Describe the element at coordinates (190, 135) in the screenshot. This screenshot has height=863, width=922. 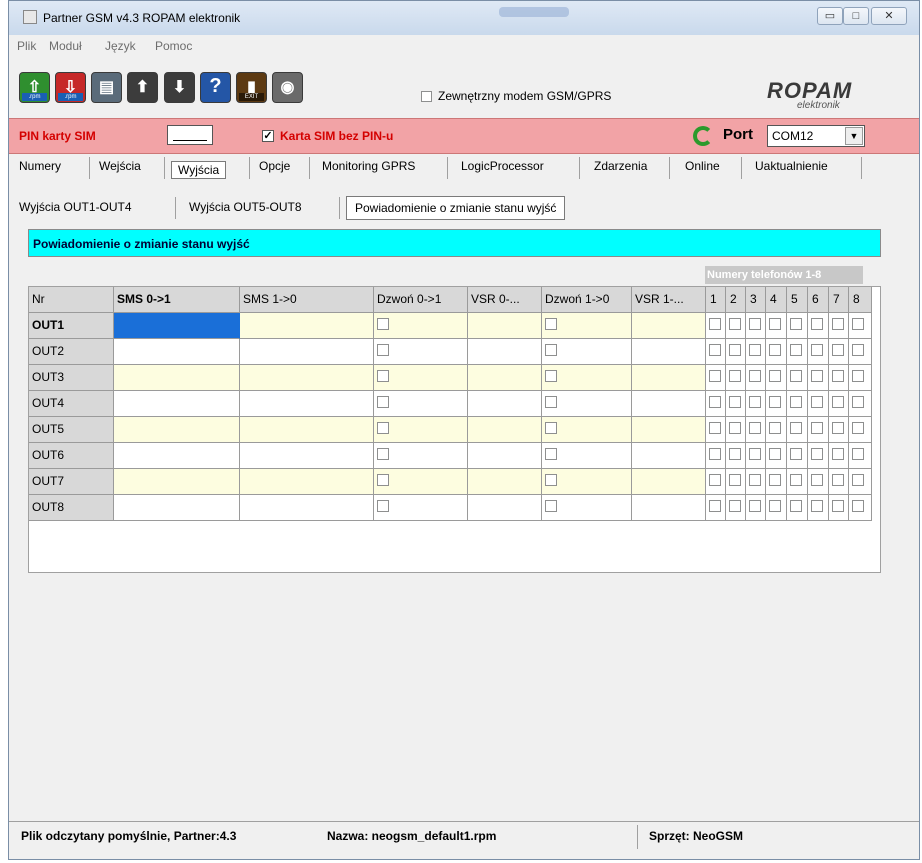
I see `pin-input` at that location.